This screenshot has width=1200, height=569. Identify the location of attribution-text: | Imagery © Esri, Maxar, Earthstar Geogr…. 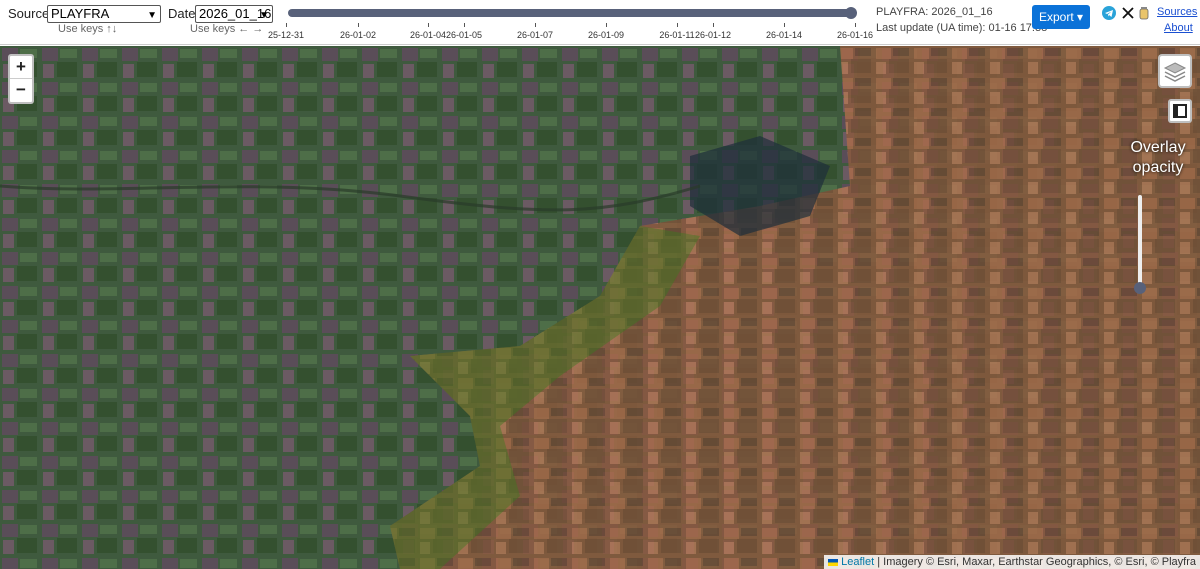
(1035, 562).